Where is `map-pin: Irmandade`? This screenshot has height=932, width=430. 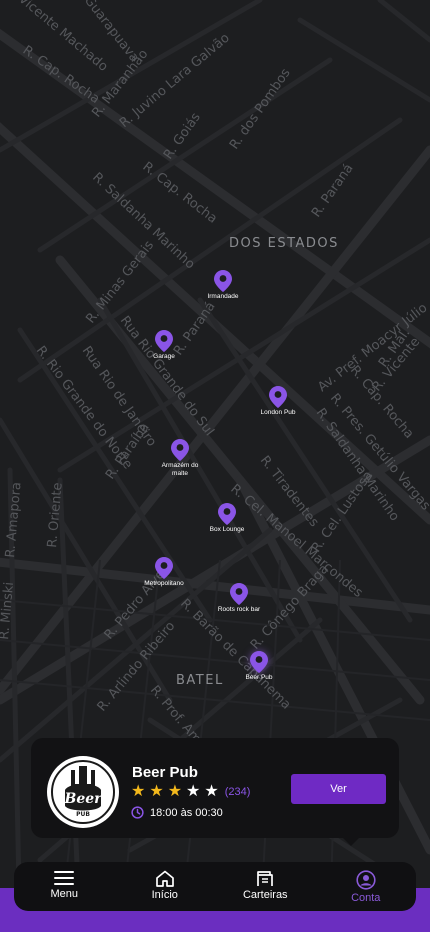
map-pin: Irmandade is located at coordinates (223, 285).